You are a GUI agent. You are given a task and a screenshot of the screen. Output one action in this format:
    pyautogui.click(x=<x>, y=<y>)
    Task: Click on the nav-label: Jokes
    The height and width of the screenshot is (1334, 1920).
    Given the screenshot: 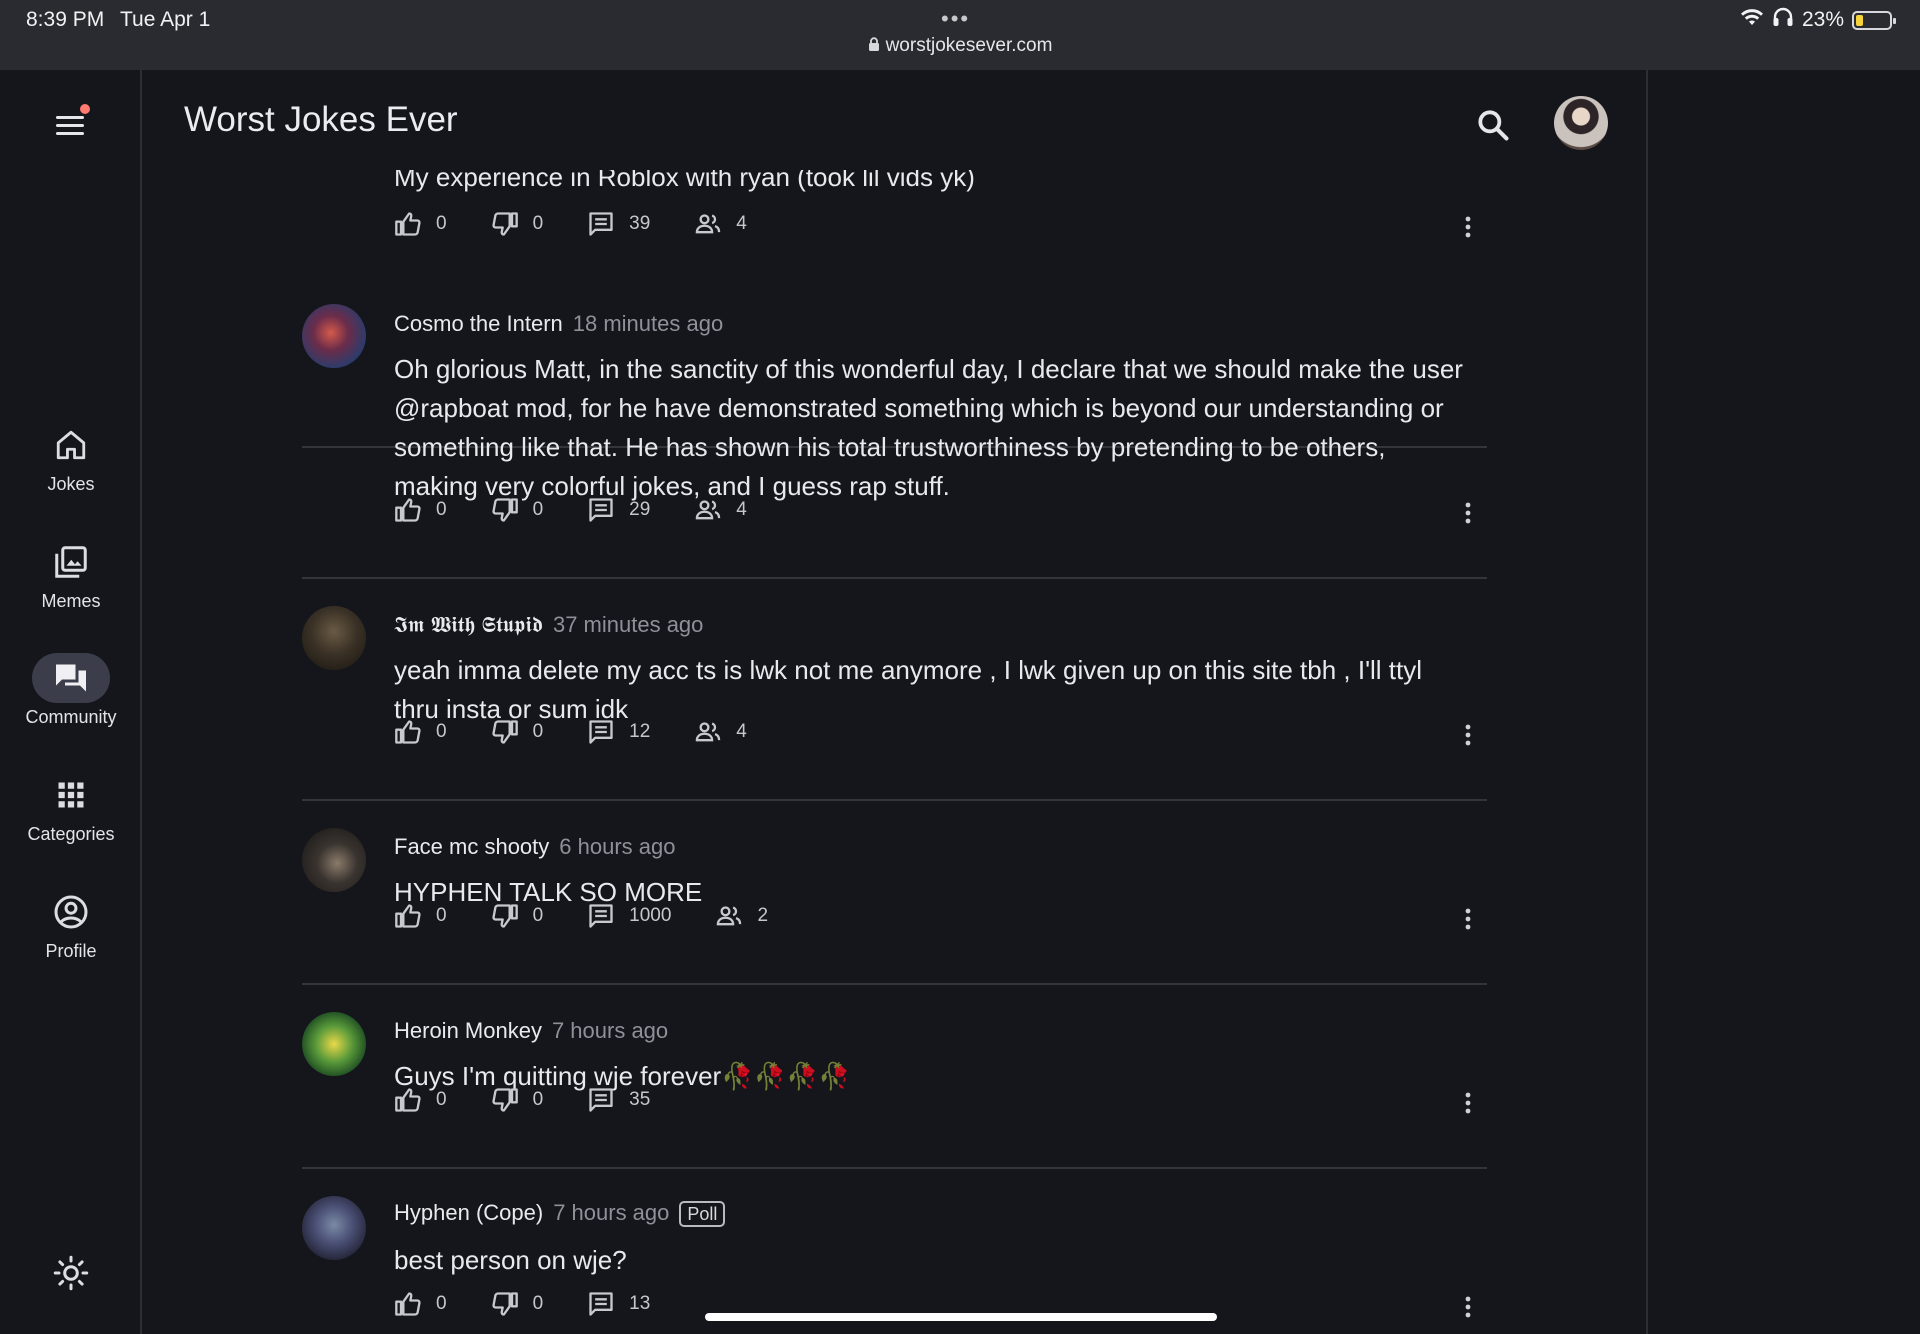 What is the action you would take?
    pyautogui.click(x=71, y=484)
    